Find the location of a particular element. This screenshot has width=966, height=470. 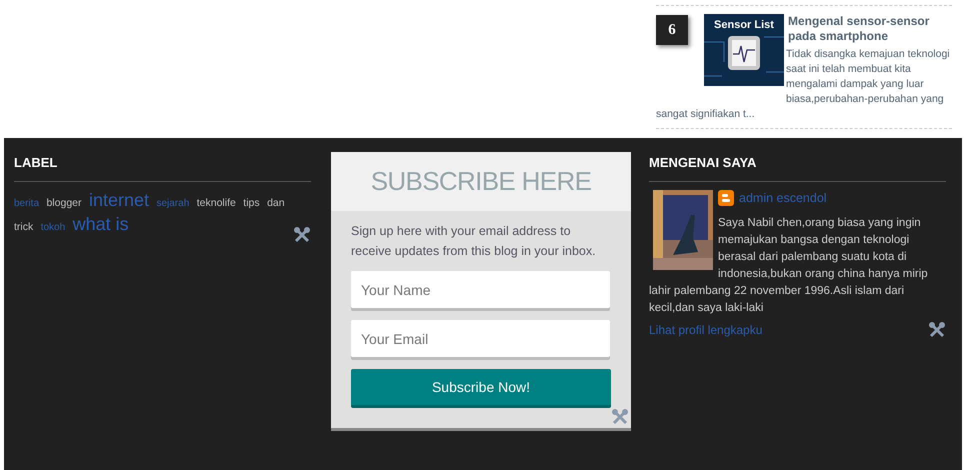

label-link: blogger is located at coordinates (64, 202).